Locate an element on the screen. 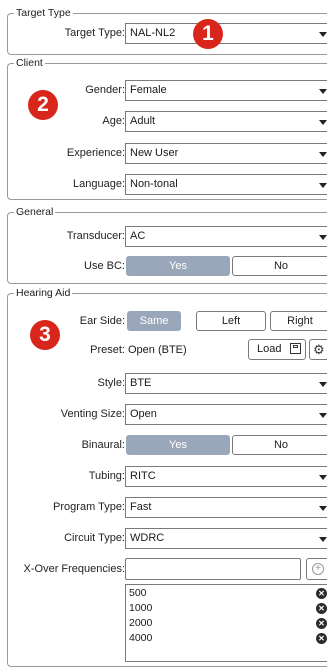 The image size is (327, 667). binaural-yes-toggle: Yes is located at coordinates (178, 445).